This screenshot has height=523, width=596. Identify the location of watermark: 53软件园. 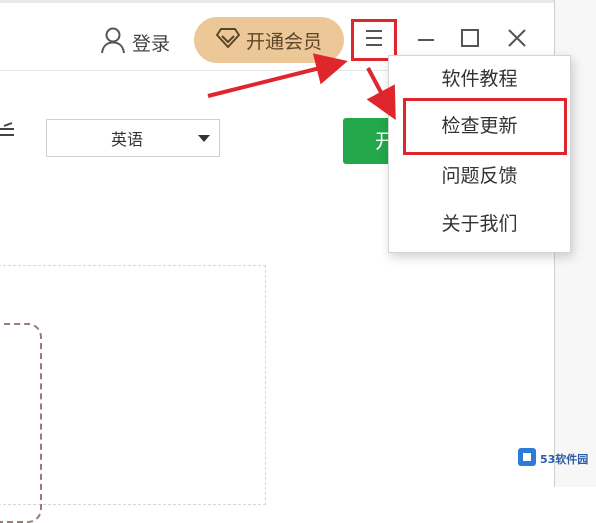
(552, 459).